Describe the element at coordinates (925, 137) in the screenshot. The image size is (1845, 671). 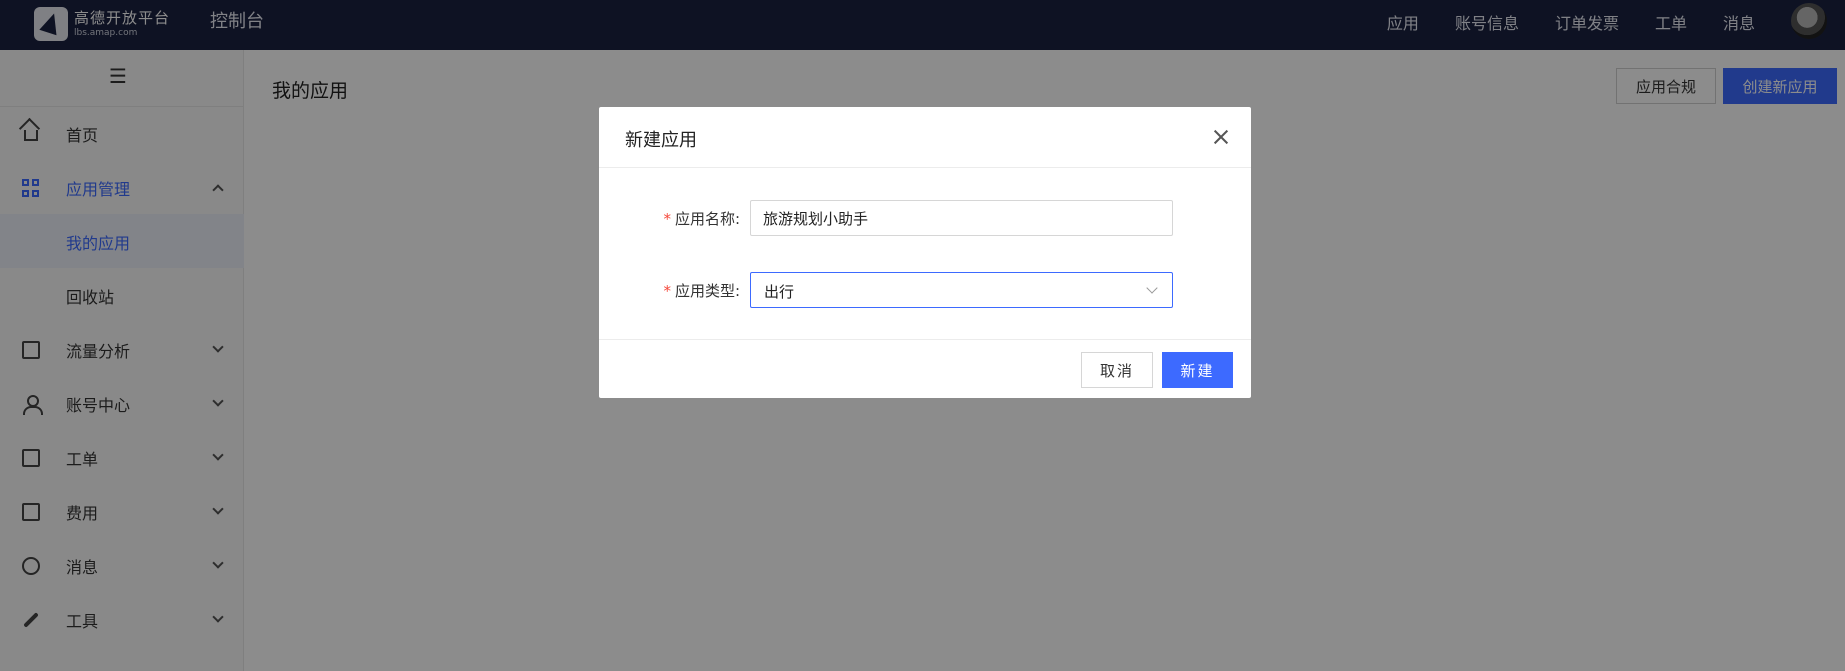
I see `dialog-header: 新建应用` at that location.